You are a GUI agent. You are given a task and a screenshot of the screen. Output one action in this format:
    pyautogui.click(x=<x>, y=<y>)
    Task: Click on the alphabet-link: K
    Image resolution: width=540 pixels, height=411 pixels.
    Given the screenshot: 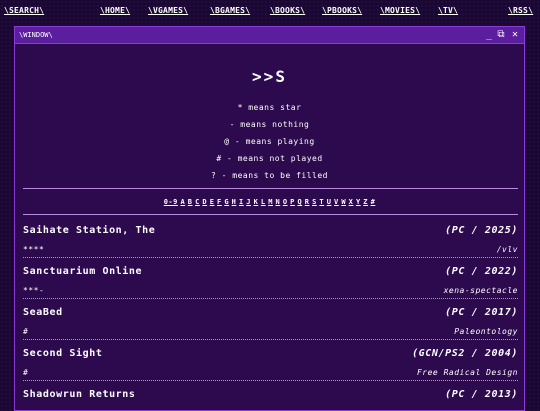 What is the action you would take?
    pyautogui.click(x=256, y=202)
    